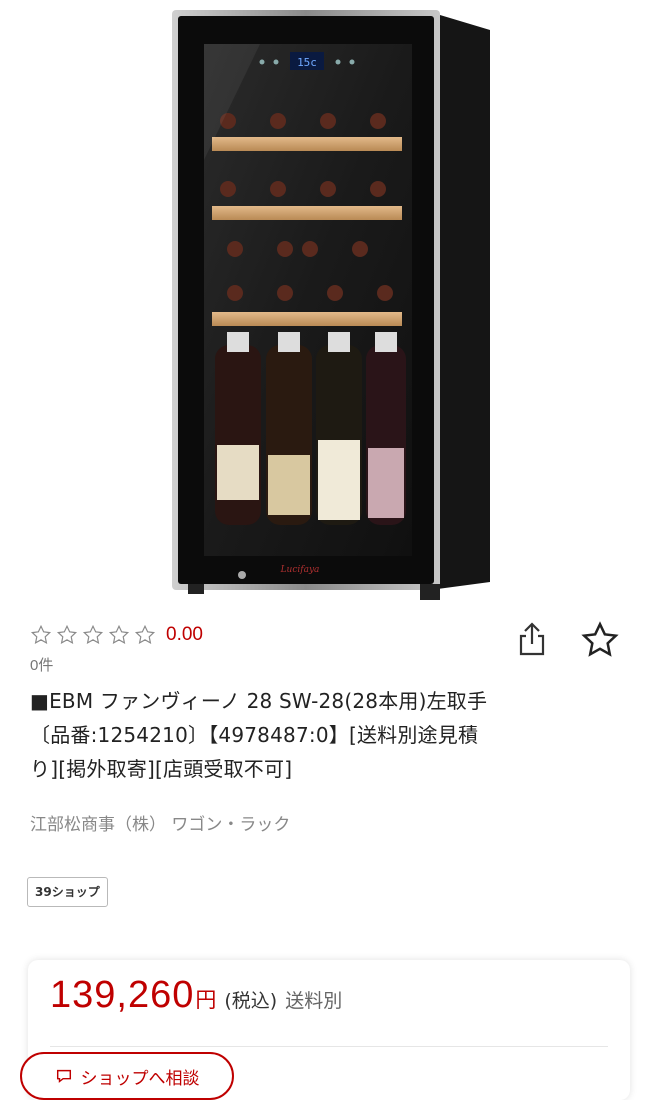 The width and height of the screenshot is (660, 1100). Describe the element at coordinates (63, 1076) in the screenshot. I see `chat-icon` at that location.